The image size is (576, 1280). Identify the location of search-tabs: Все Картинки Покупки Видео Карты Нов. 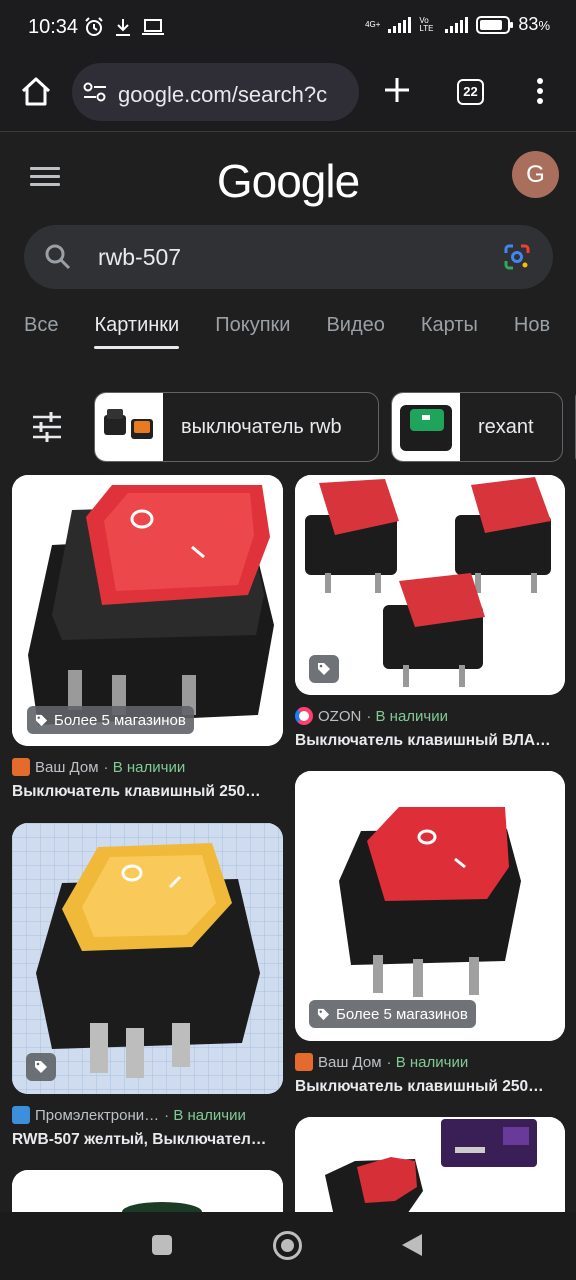
(287, 332).